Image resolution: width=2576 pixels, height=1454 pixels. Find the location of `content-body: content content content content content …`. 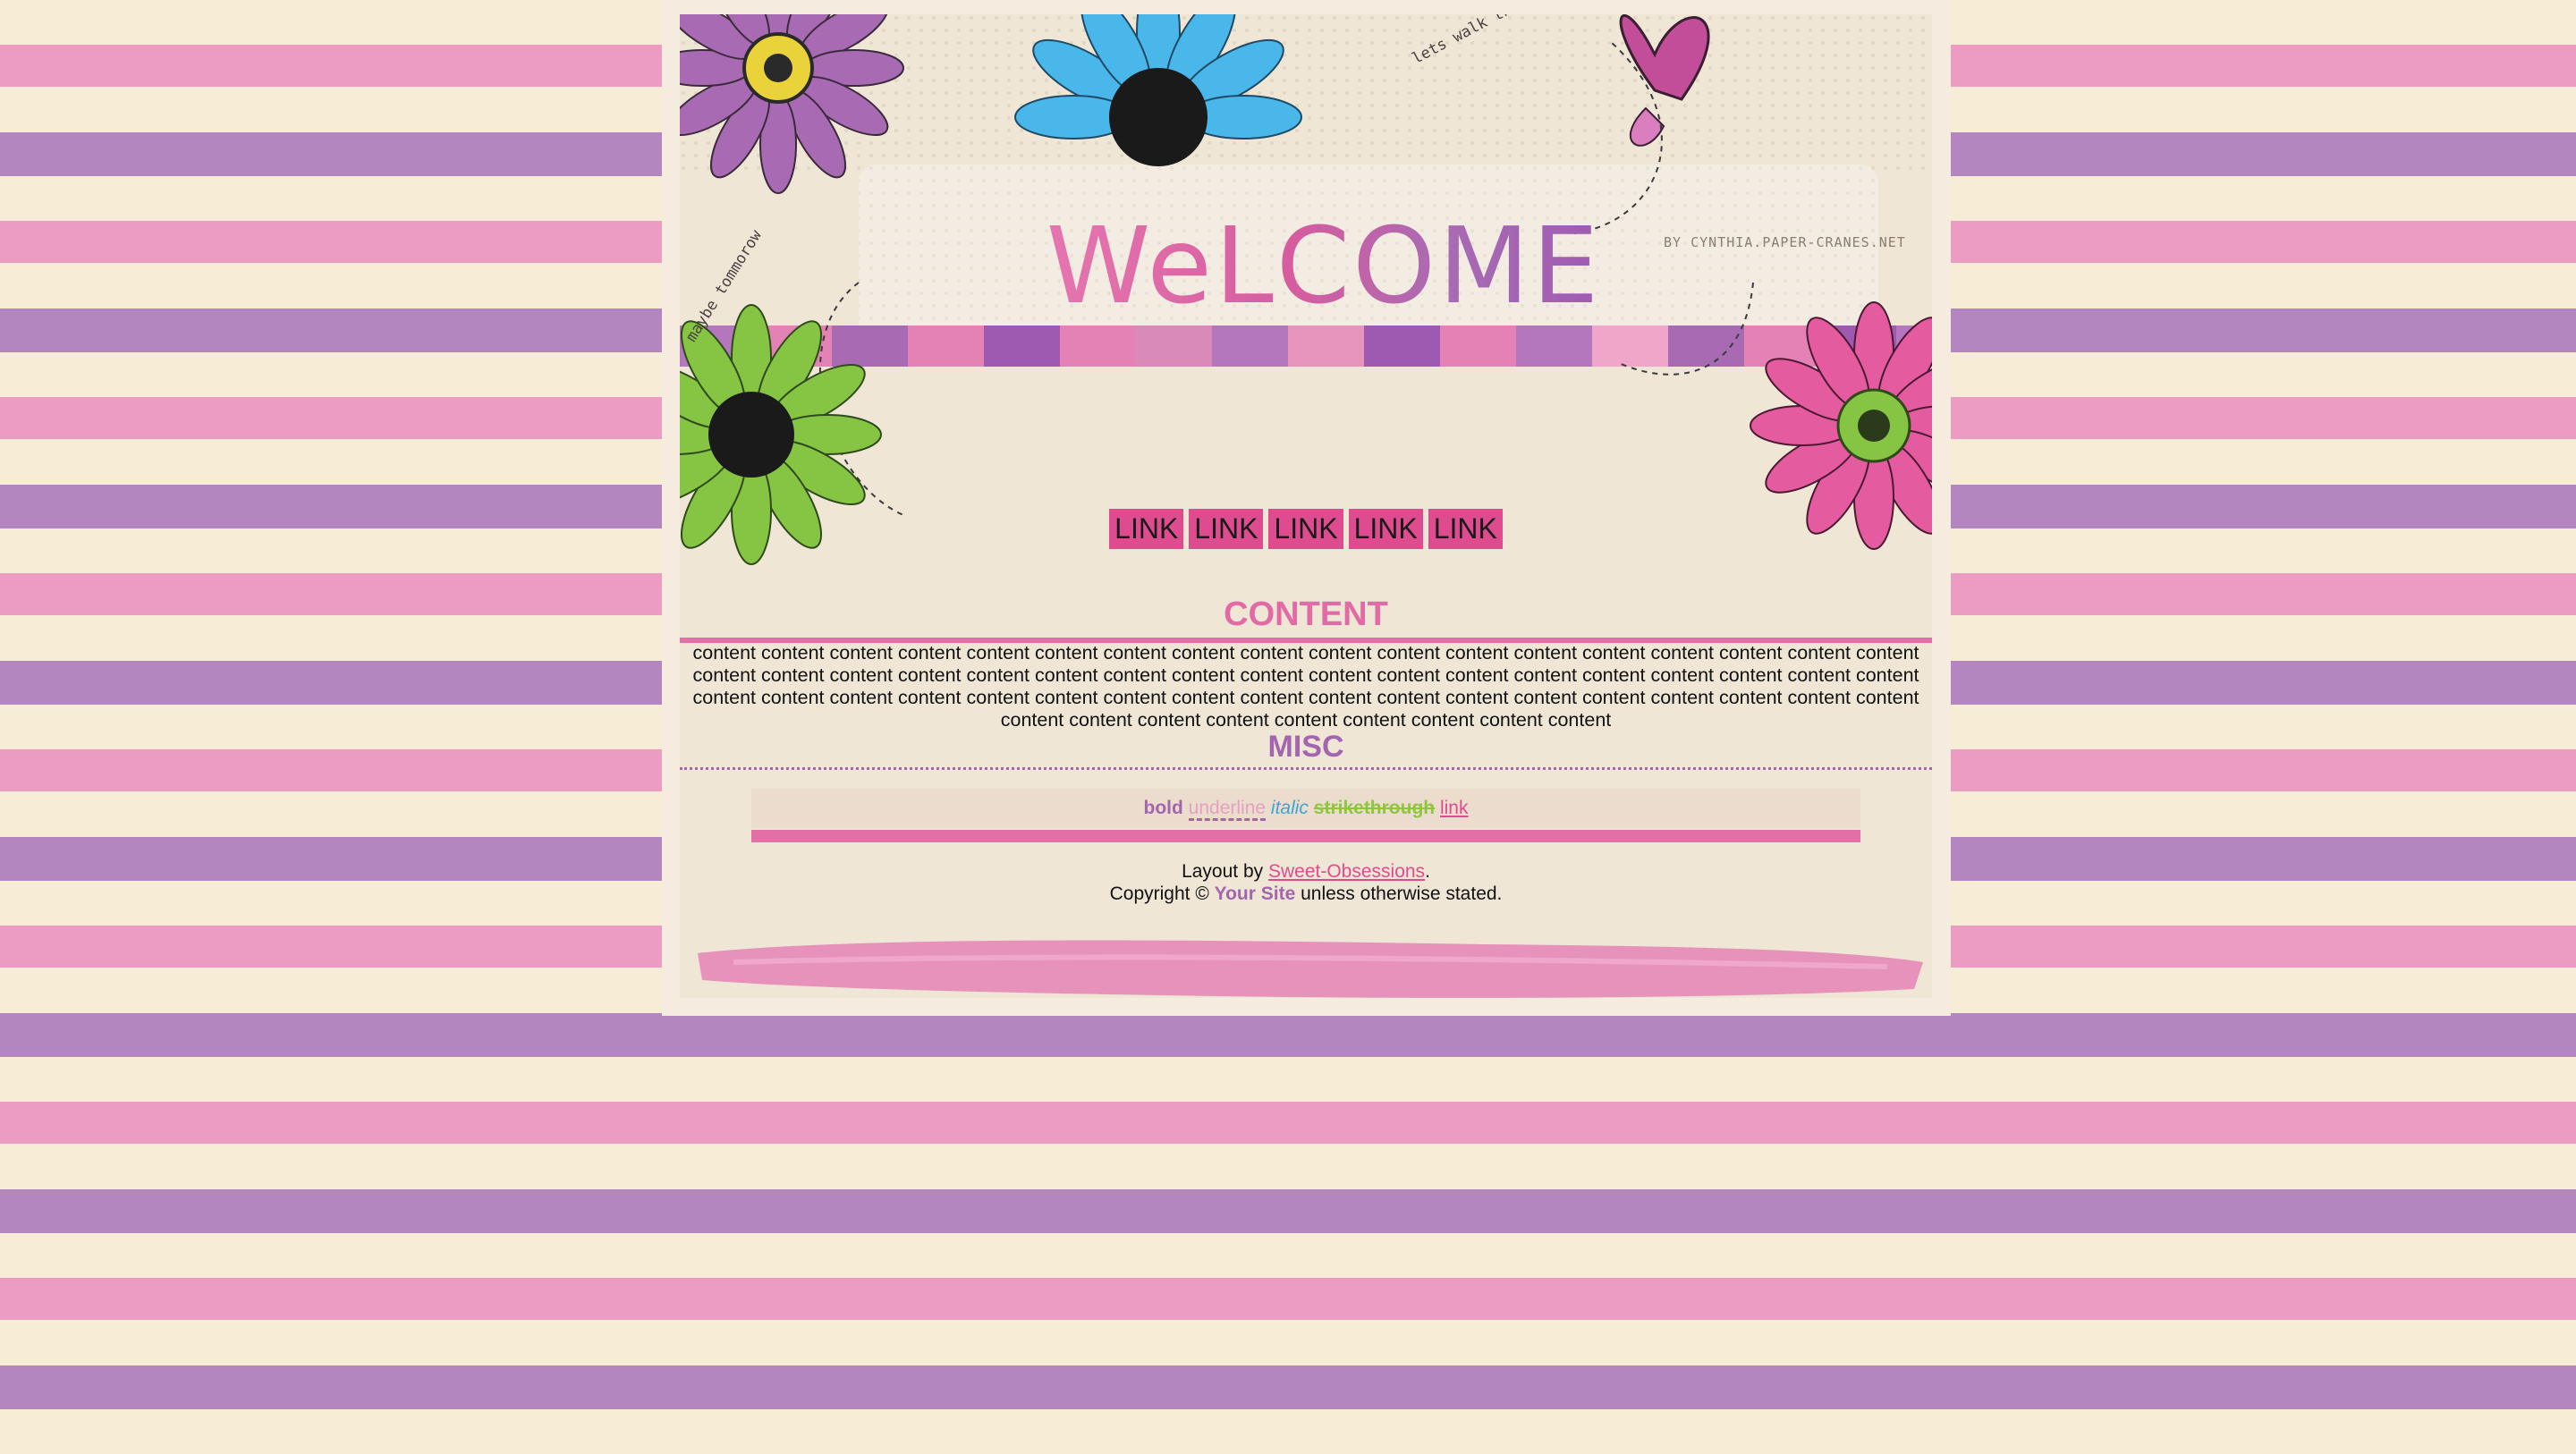

content-body: content content content content content … is located at coordinates (1305, 686).